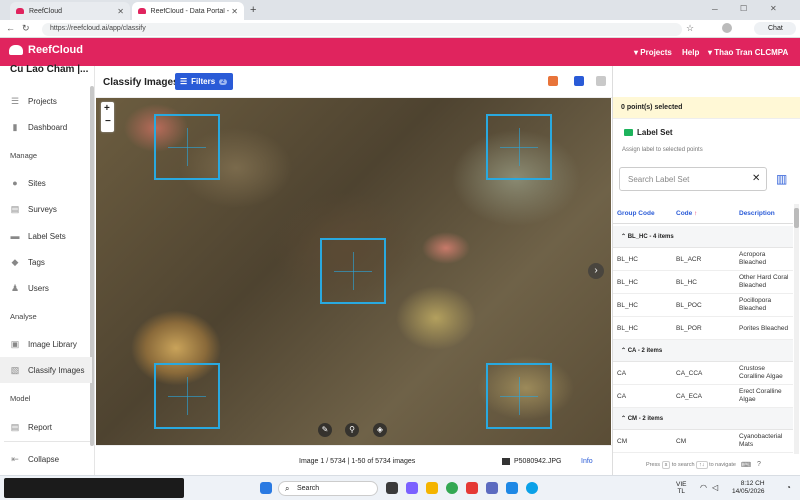 The width and height of the screenshot is (800, 500). Describe the element at coordinates (683, 465) in the screenshot. I see `hint-search: to search` at that location.